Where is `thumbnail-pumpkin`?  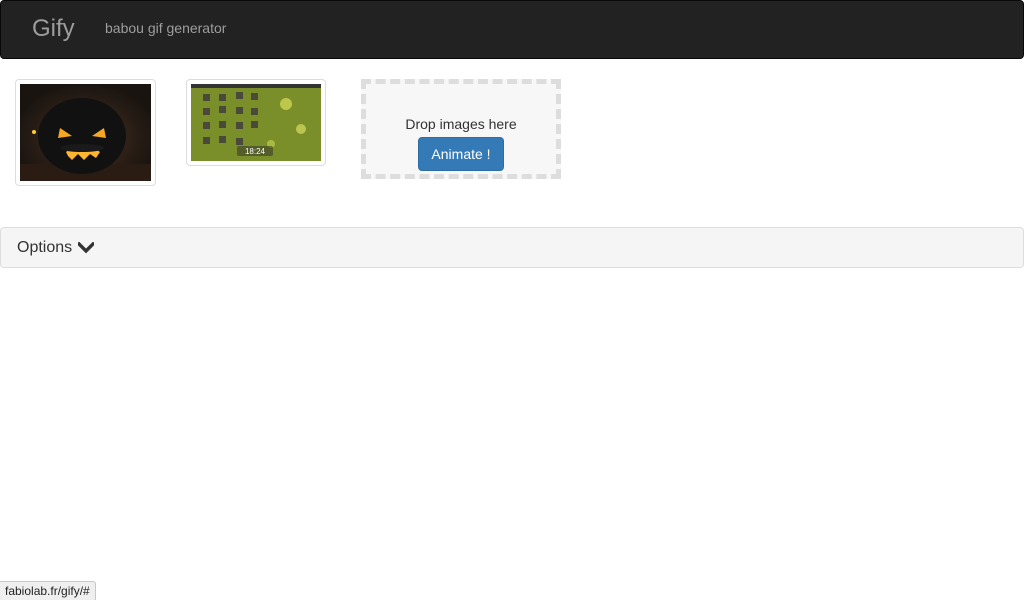
thumbnail-pumpkin is located at coordinates (85, 132).